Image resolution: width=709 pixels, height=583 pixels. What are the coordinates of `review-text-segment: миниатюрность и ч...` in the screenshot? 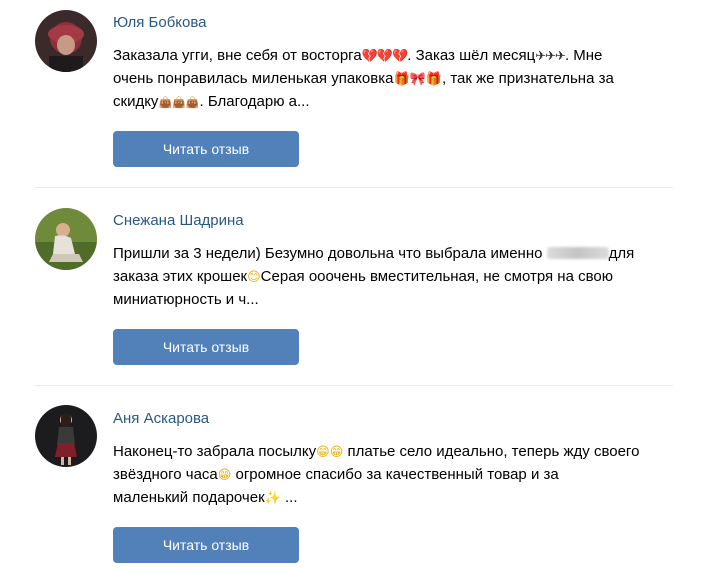 It's located at (186, 299).